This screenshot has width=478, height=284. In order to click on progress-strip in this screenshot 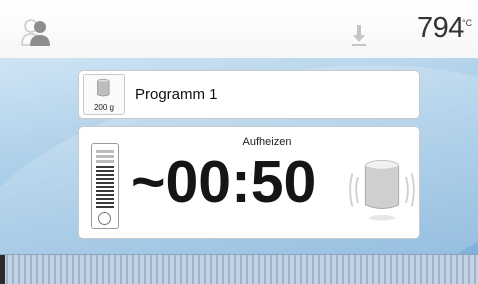, I will do `click(239, 269)`.